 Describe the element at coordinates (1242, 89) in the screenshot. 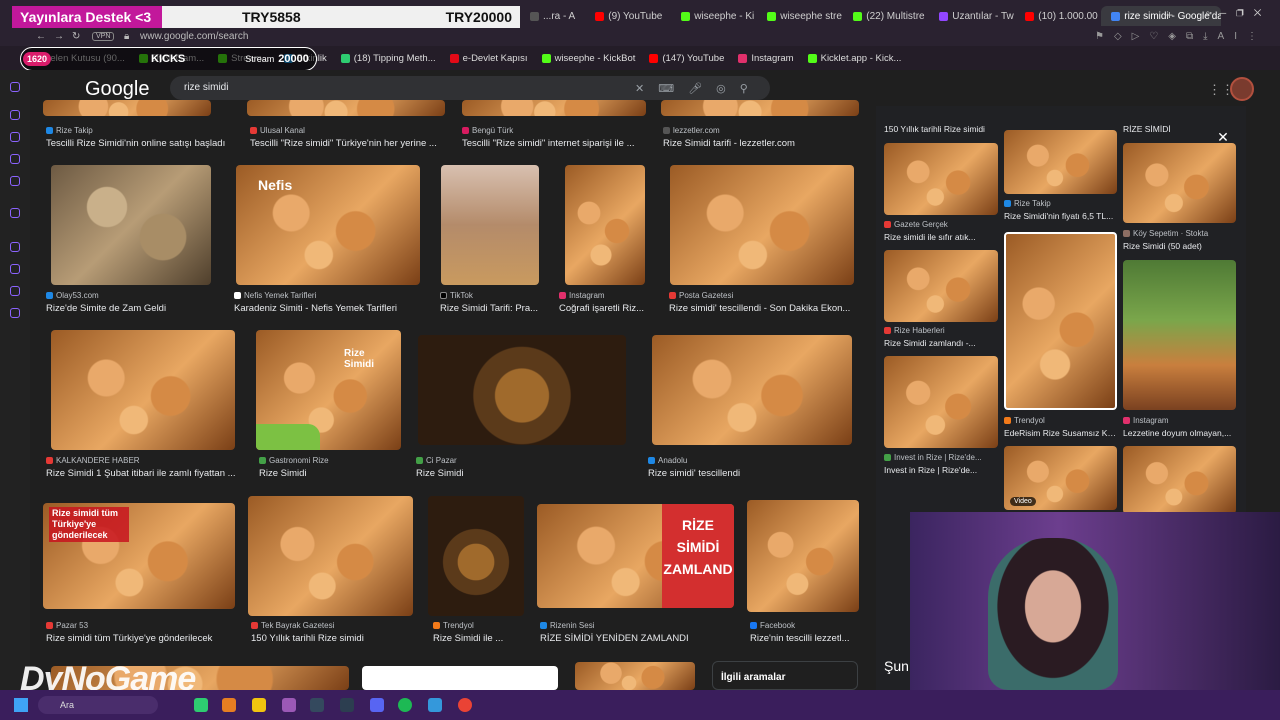

I see `avatar` at that location.